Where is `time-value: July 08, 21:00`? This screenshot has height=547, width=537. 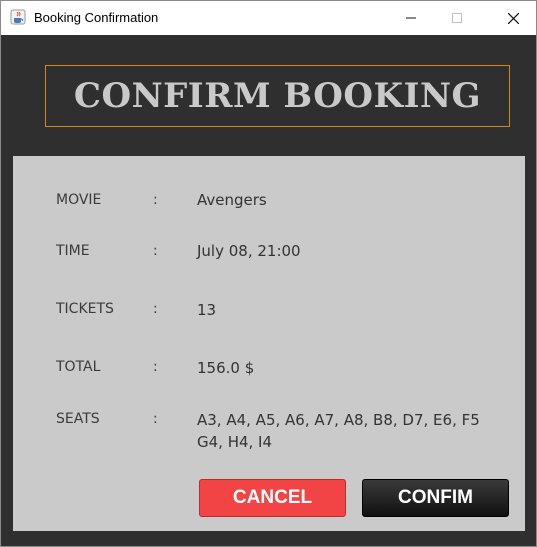
time-value: July 08, 21:00 is located at coordinates (249, 251).